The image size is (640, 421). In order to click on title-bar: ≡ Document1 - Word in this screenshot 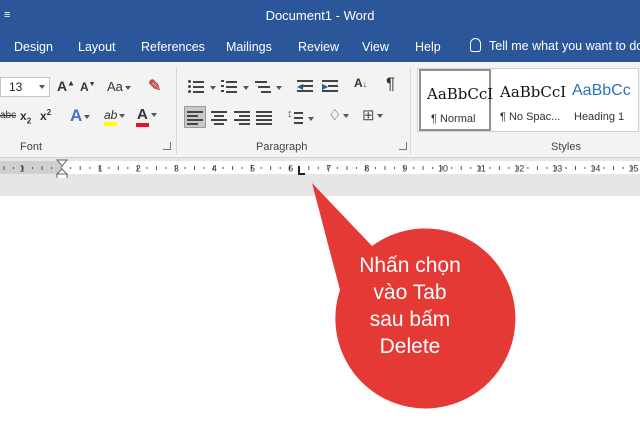, I will do `click(320, 16)`.